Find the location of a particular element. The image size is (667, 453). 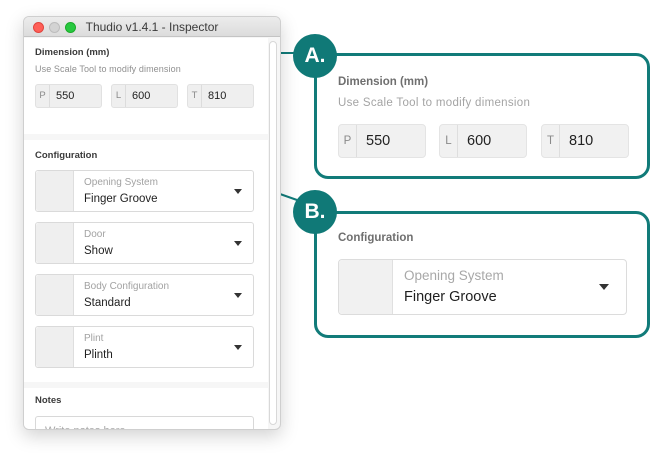

callout-dimension-field-p: P 550 is located at coordinates (382, 141).